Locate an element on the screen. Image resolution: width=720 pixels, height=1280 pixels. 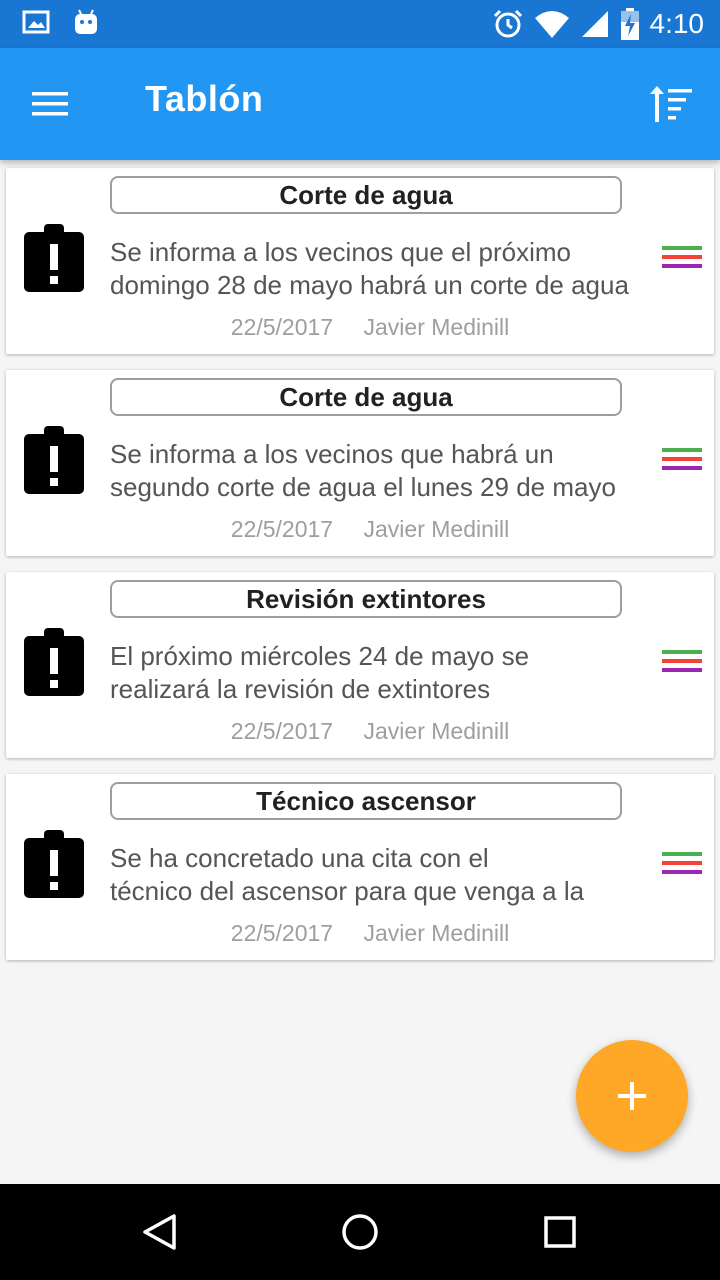
announcement-title: Técnico ascensor is located at coordinates (366, 801).